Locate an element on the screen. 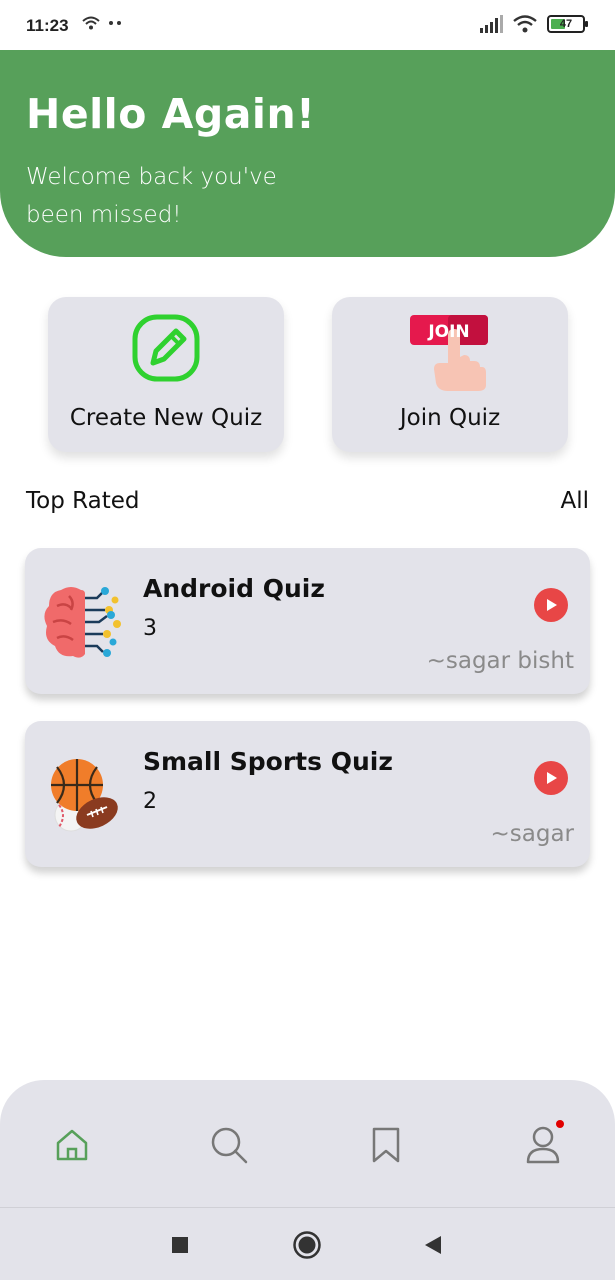 The image size is (615, 1280). nav-home is located at coordinates (72, 1145).